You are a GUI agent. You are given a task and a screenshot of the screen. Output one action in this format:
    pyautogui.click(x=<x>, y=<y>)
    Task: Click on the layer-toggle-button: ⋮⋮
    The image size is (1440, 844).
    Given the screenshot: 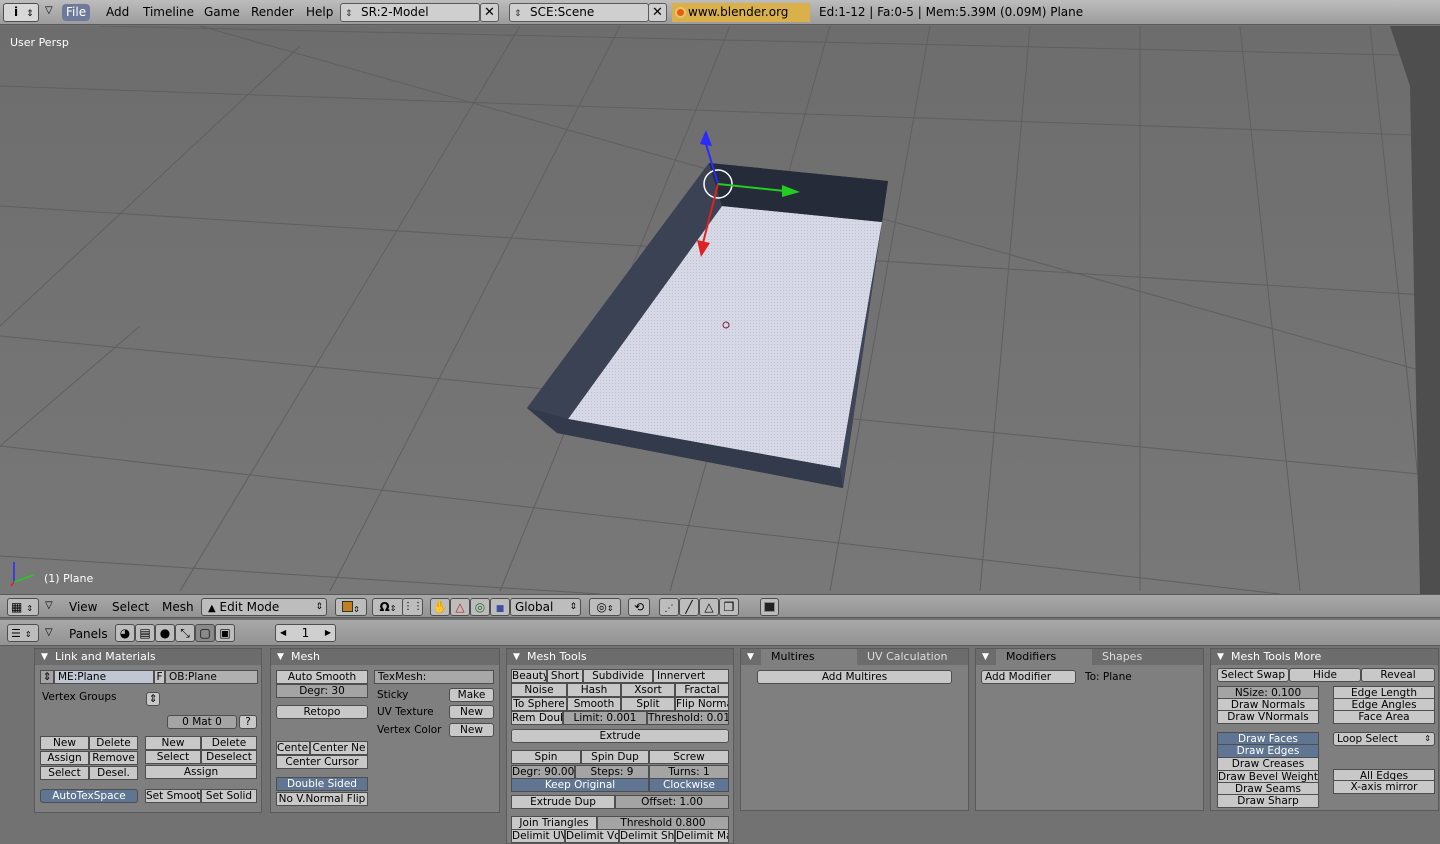 What is the action you would take?
    pyautogui.click(x=412, y=607)
    